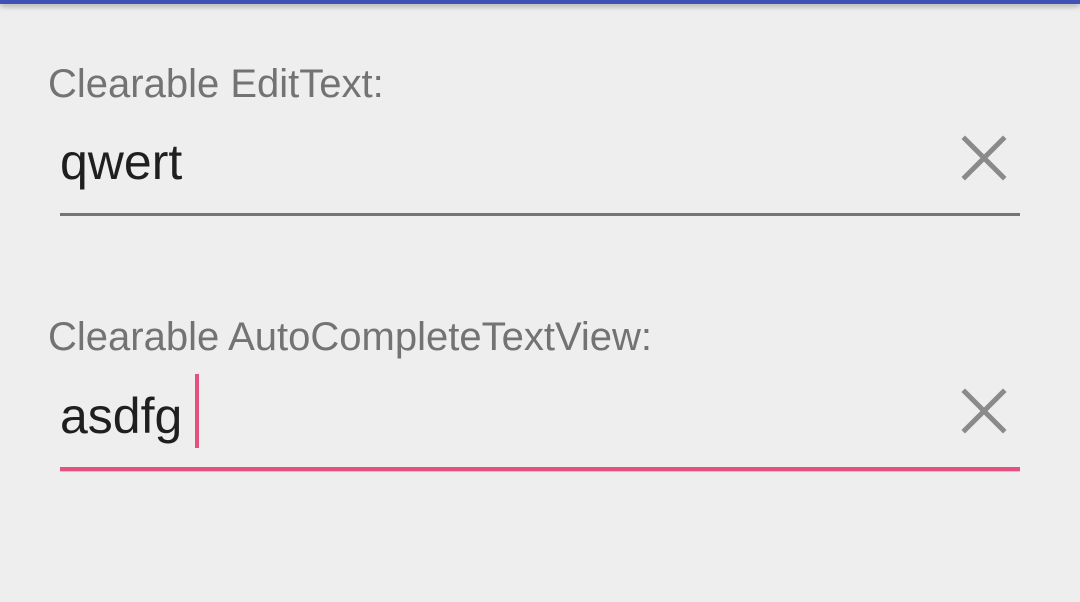  I want to click on edittext-clear-button, so click(984, 158).